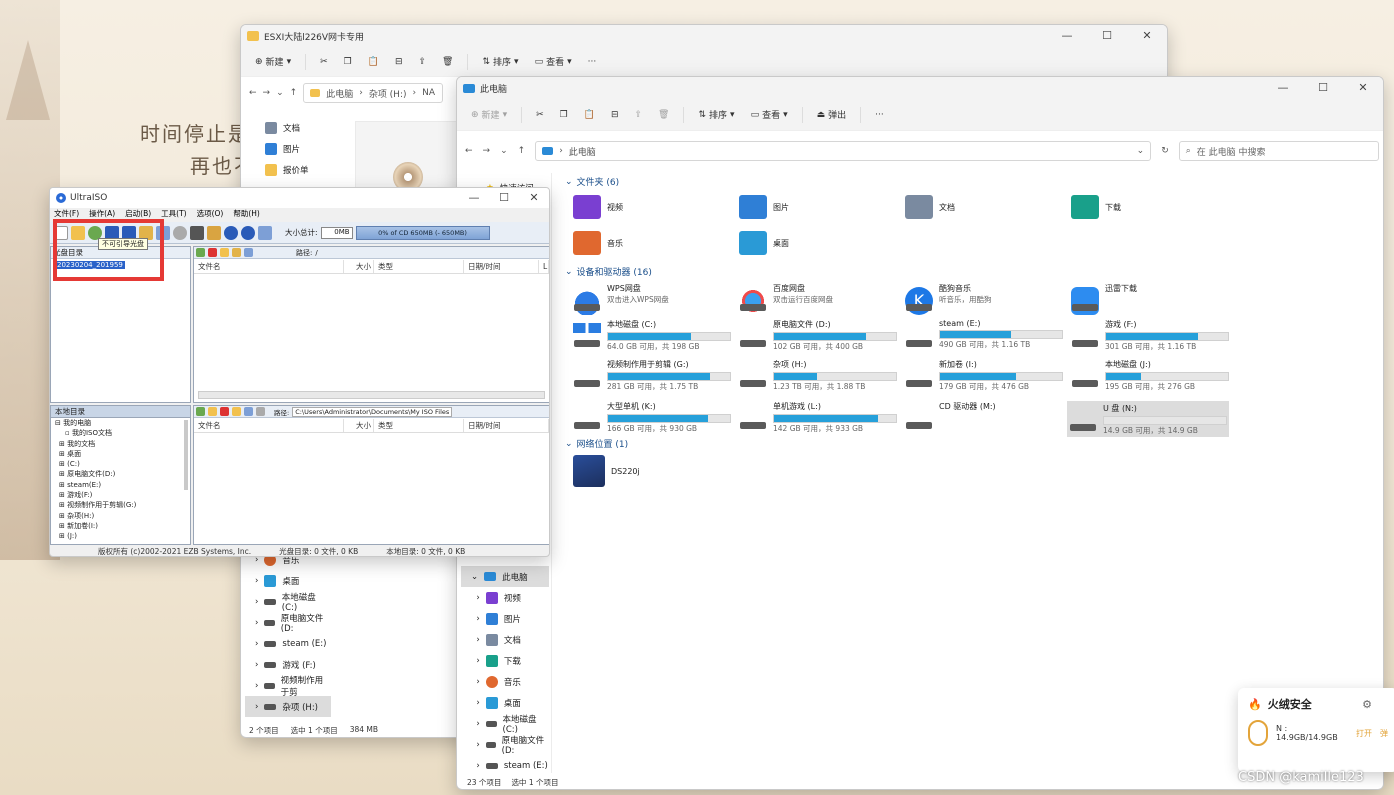  What do you see at coordinates (186, 455) in the screenshot?
I see `vertical-scrollbar` at bounding box center [186, 455].